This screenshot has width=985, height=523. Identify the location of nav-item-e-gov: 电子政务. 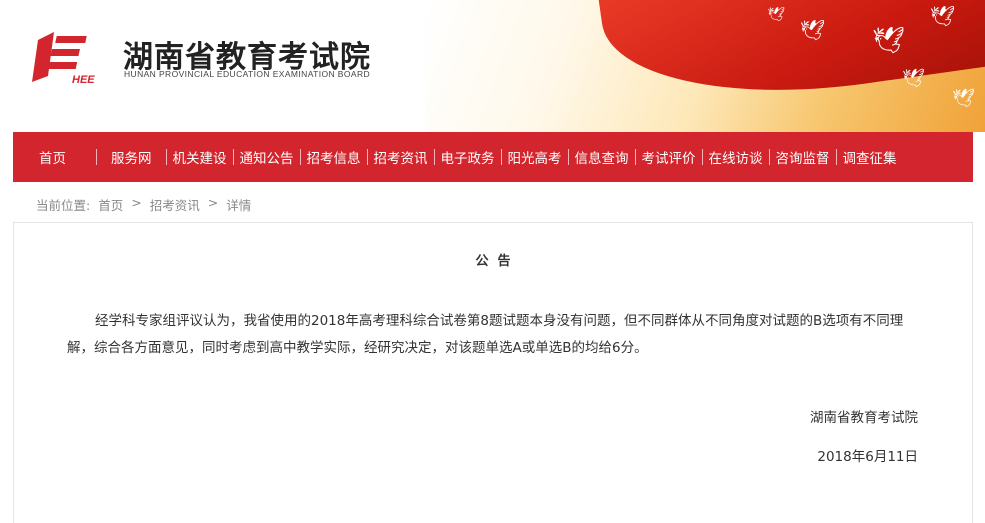
(468, 157).